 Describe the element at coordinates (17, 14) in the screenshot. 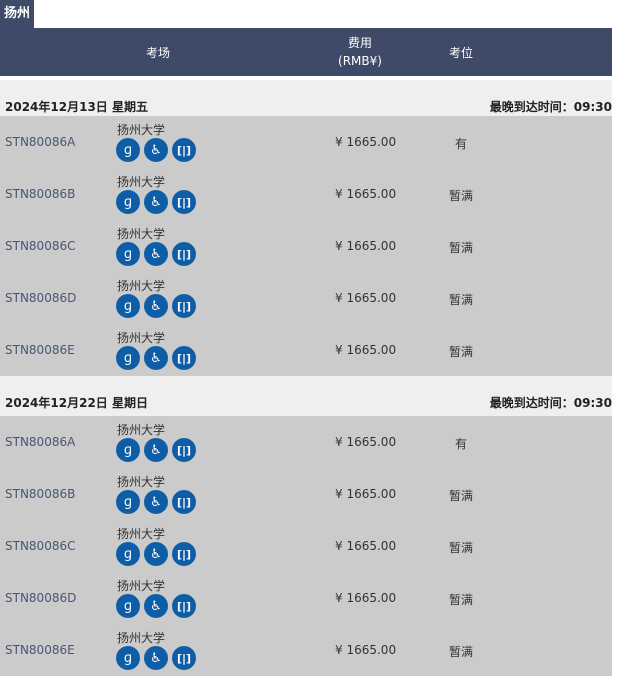

I see `city-tab: 扬州` at that location.